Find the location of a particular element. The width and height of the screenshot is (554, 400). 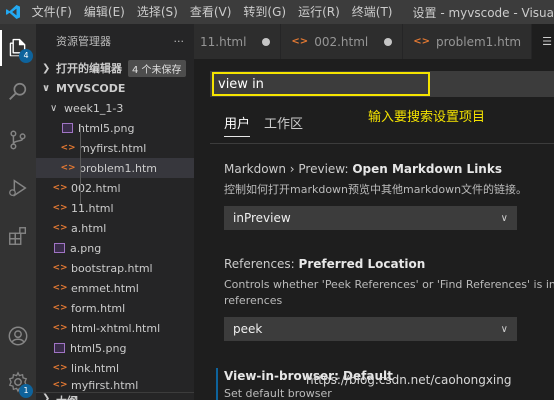

tree-item-selected: <> problem1.htm is located at coordinates (115, 168).